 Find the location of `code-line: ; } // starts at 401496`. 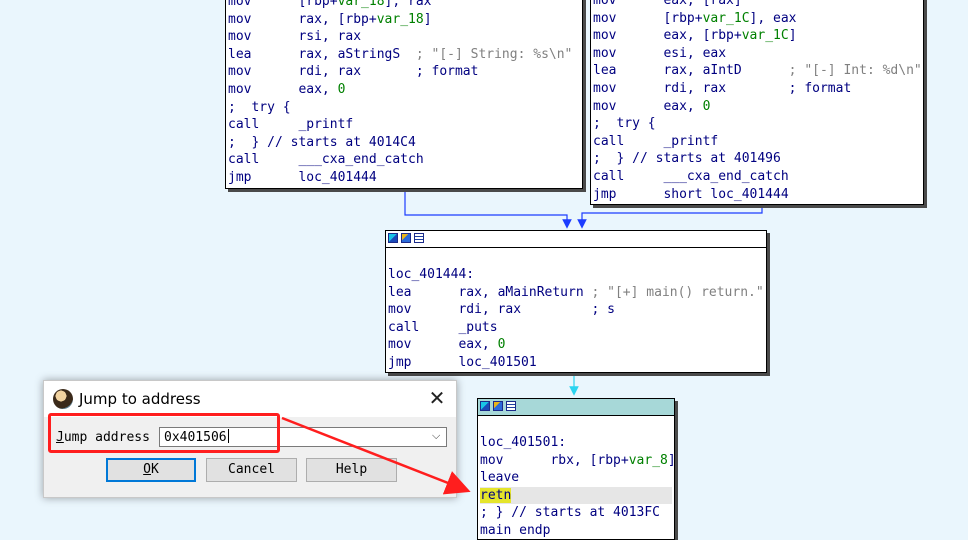

code-line: ; } // starts at 401496 is located at coordinates (757, 159).